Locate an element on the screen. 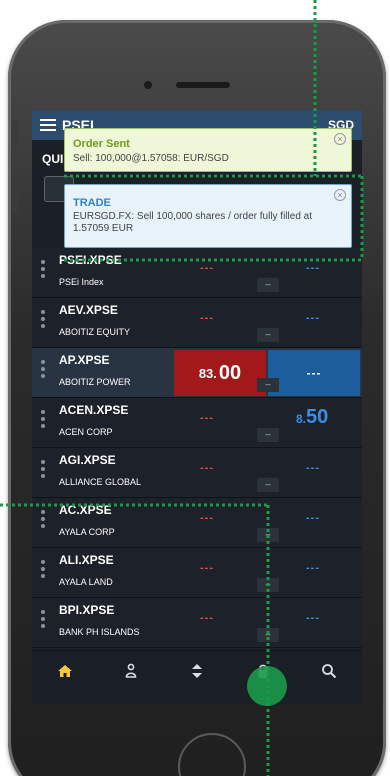 This screenshot has height=776, width=390. list-item: AGI.XPSE ALLIANCE GLOBAL --- --- -- is located at coordinates (197, 473).